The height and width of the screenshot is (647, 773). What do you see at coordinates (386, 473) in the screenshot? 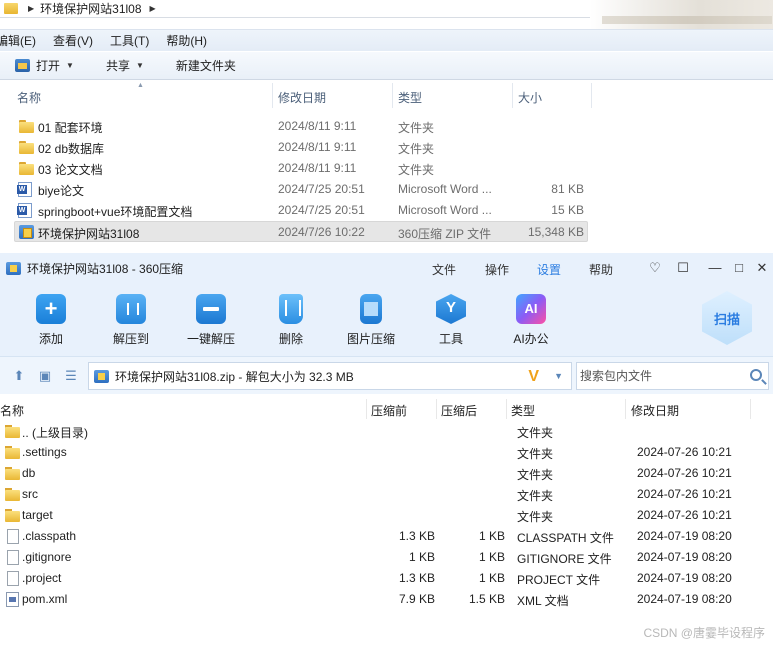
I see `archive-row: db 文件夹 2024-07-26 10:21` at bounding box center [386, 473].